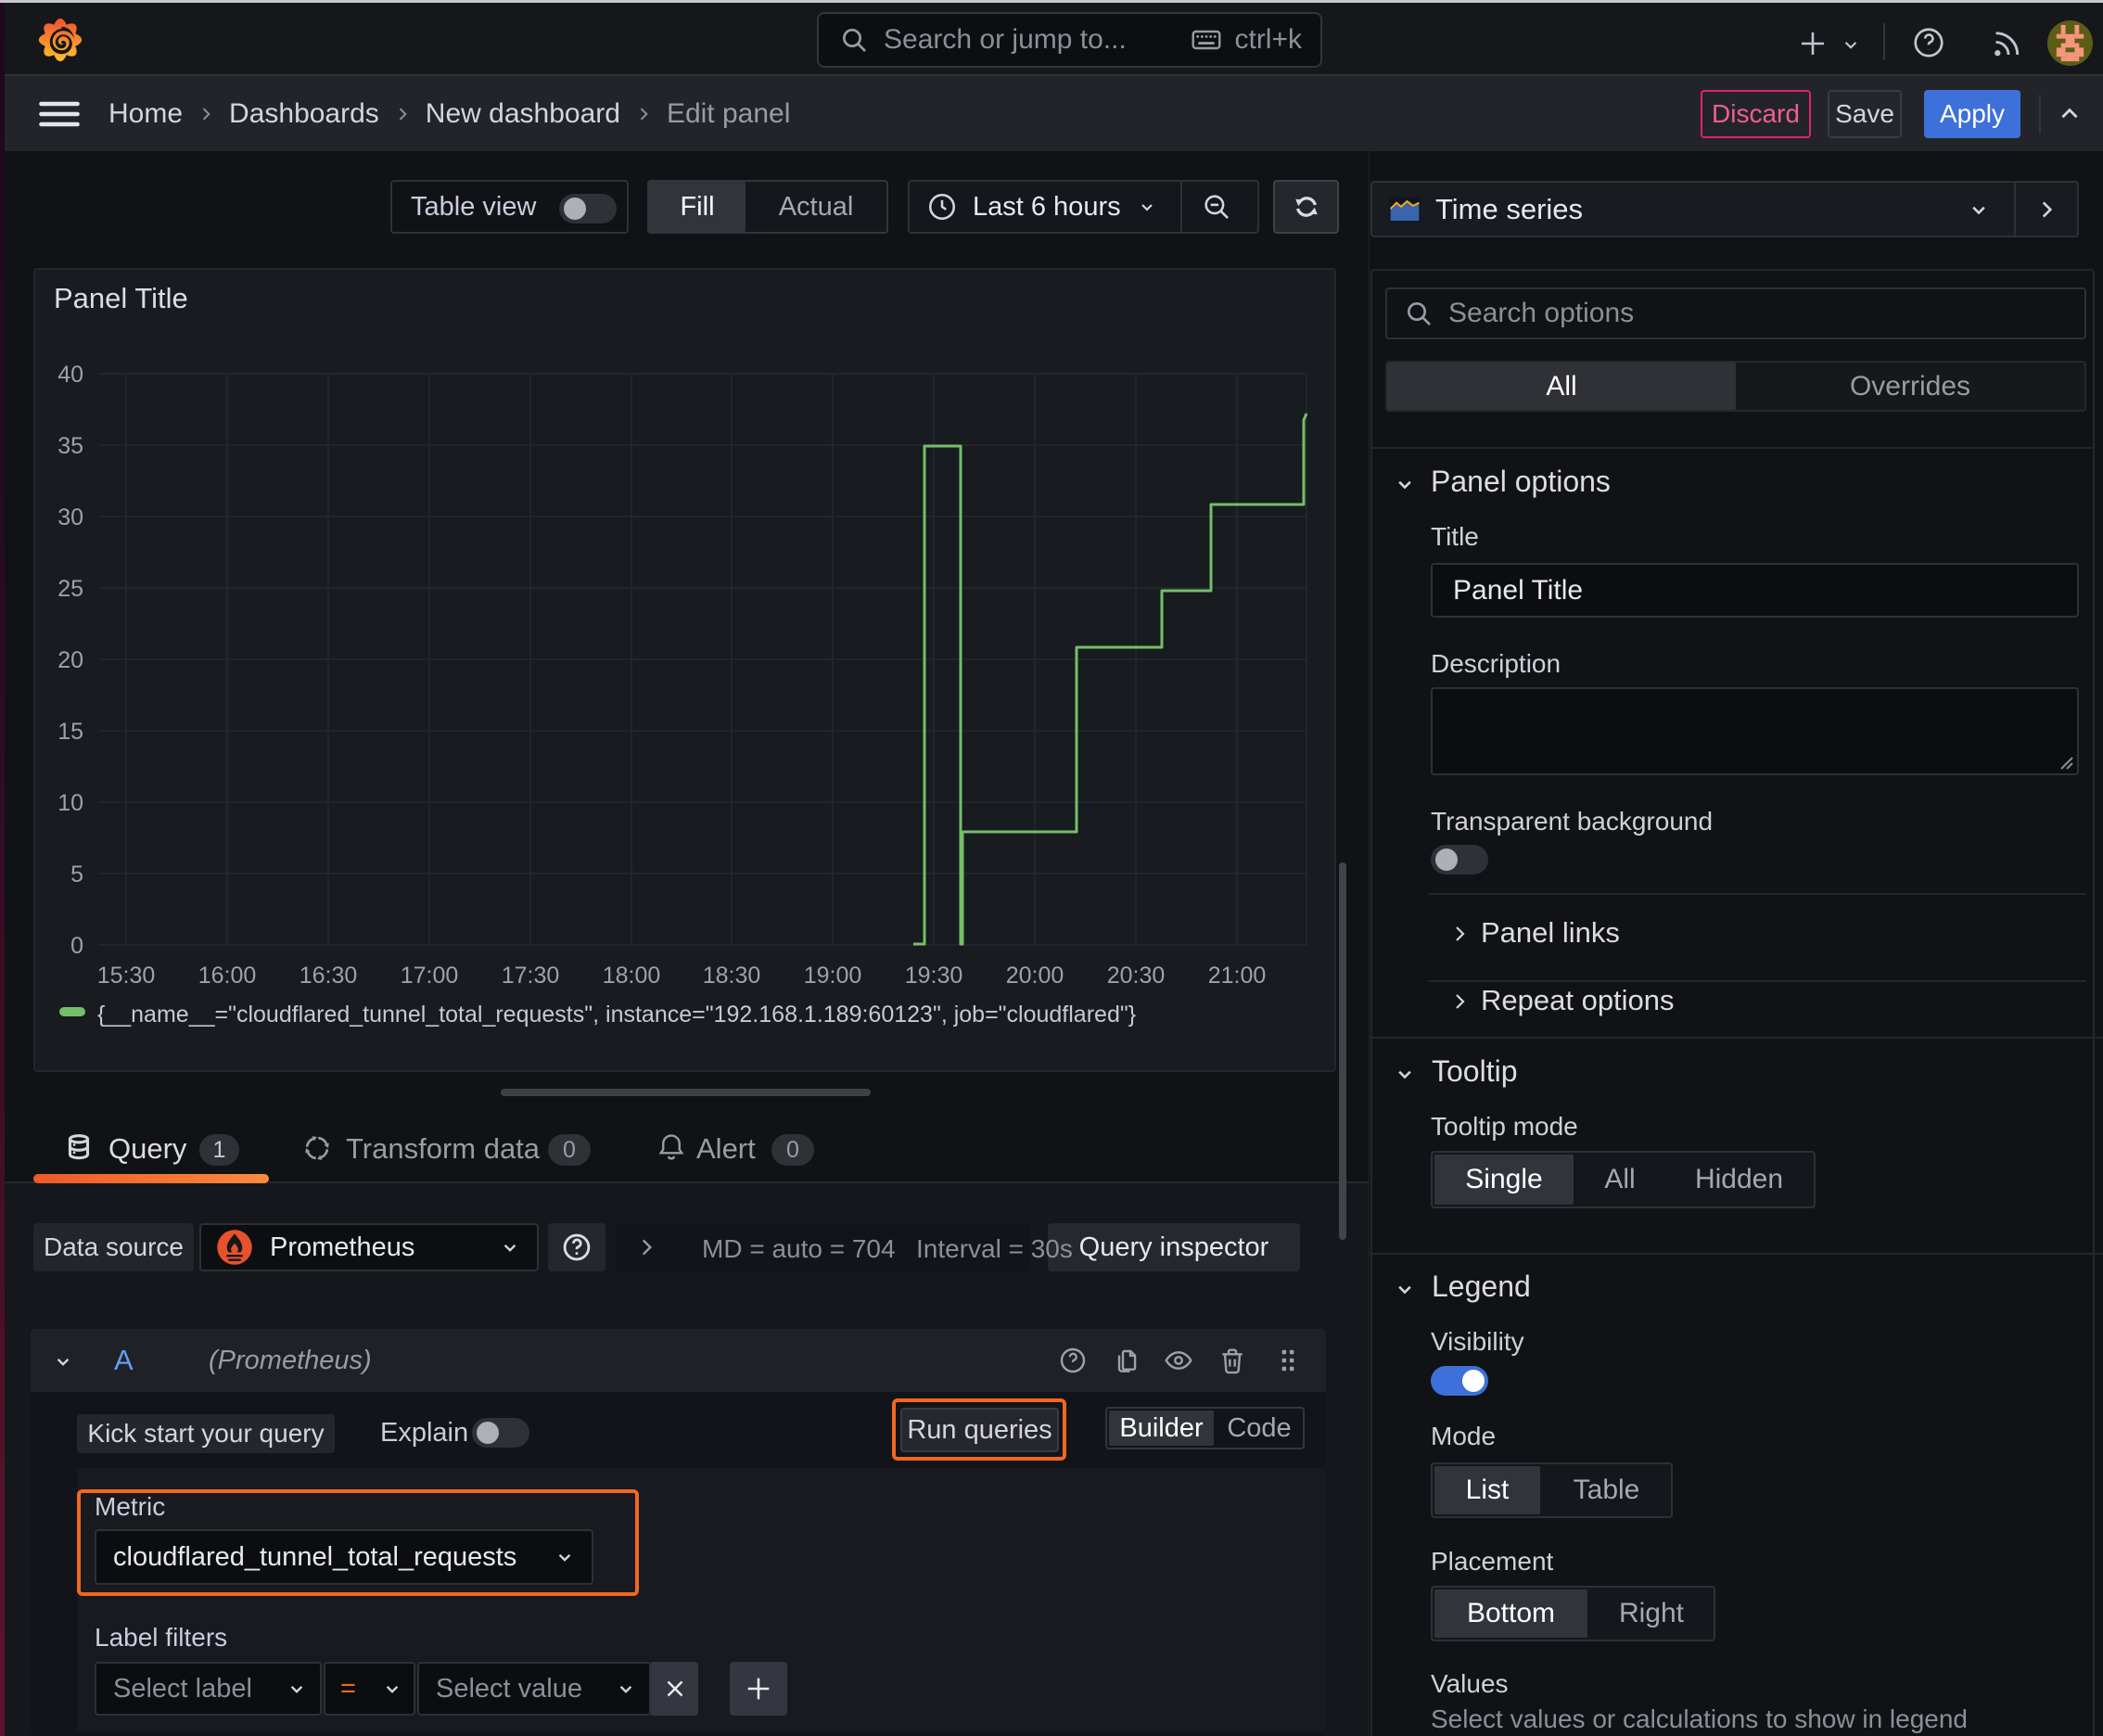 This screenshot has width=2103, height=1736. What do you see at coordinates (70, 589) in the screenshot?
I see `svg-text: 25` at bounding box center [70, 589].